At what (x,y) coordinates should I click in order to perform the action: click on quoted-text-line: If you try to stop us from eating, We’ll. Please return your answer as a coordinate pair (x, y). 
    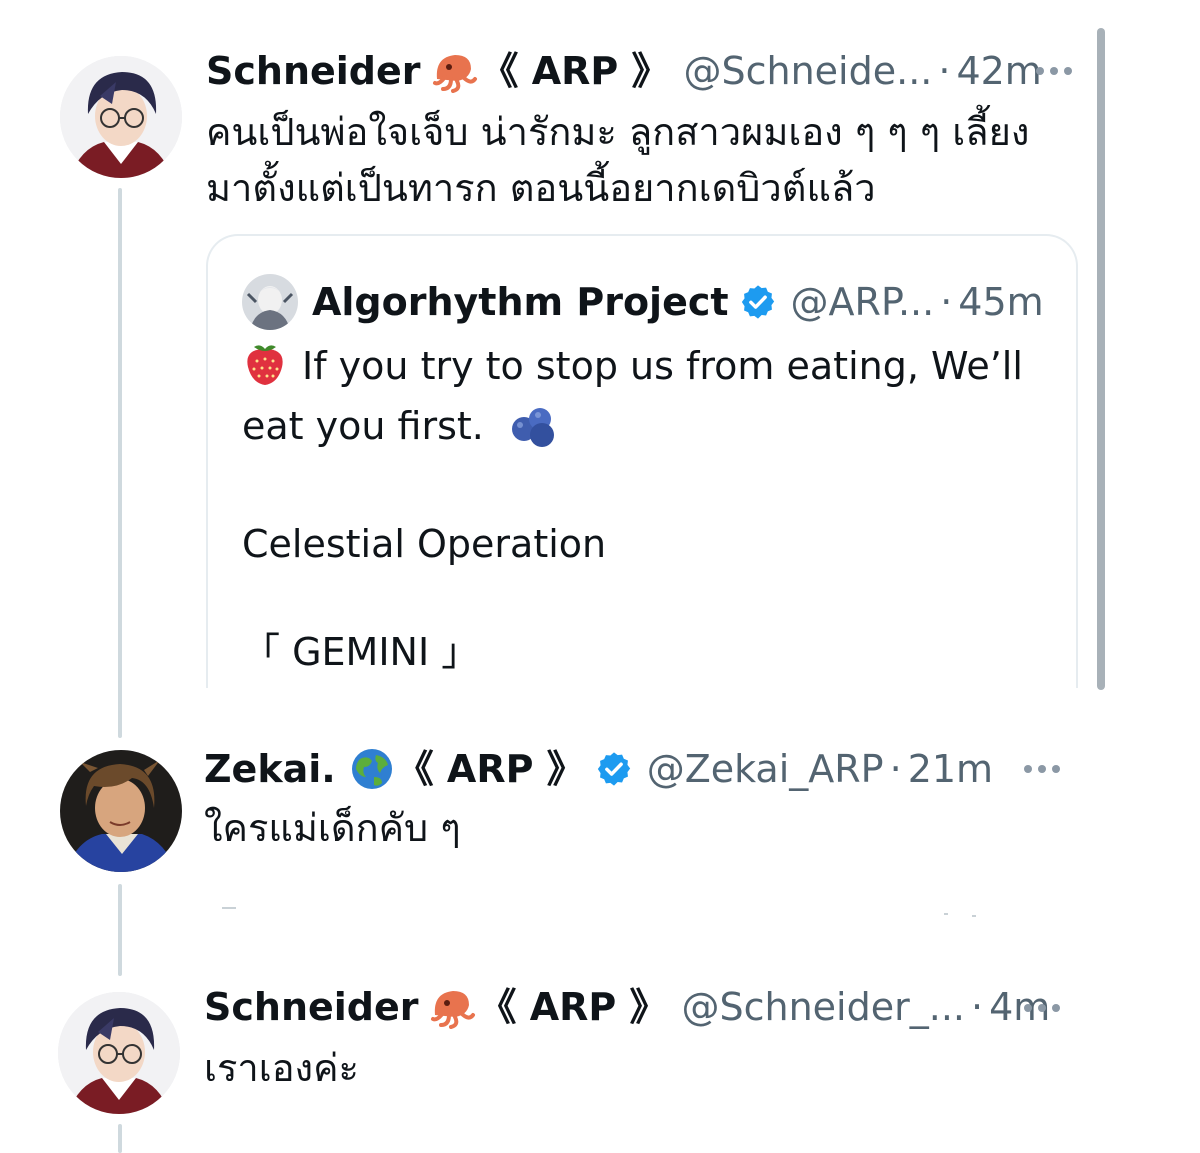
    Looking at the image, I should click on (662, 366).